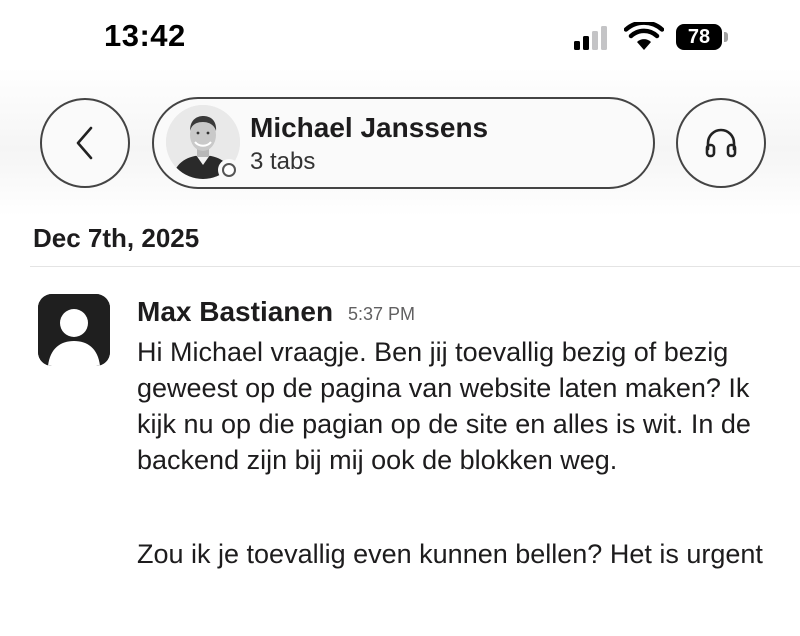  I want to click on default-user-icon, so click(74, 330).